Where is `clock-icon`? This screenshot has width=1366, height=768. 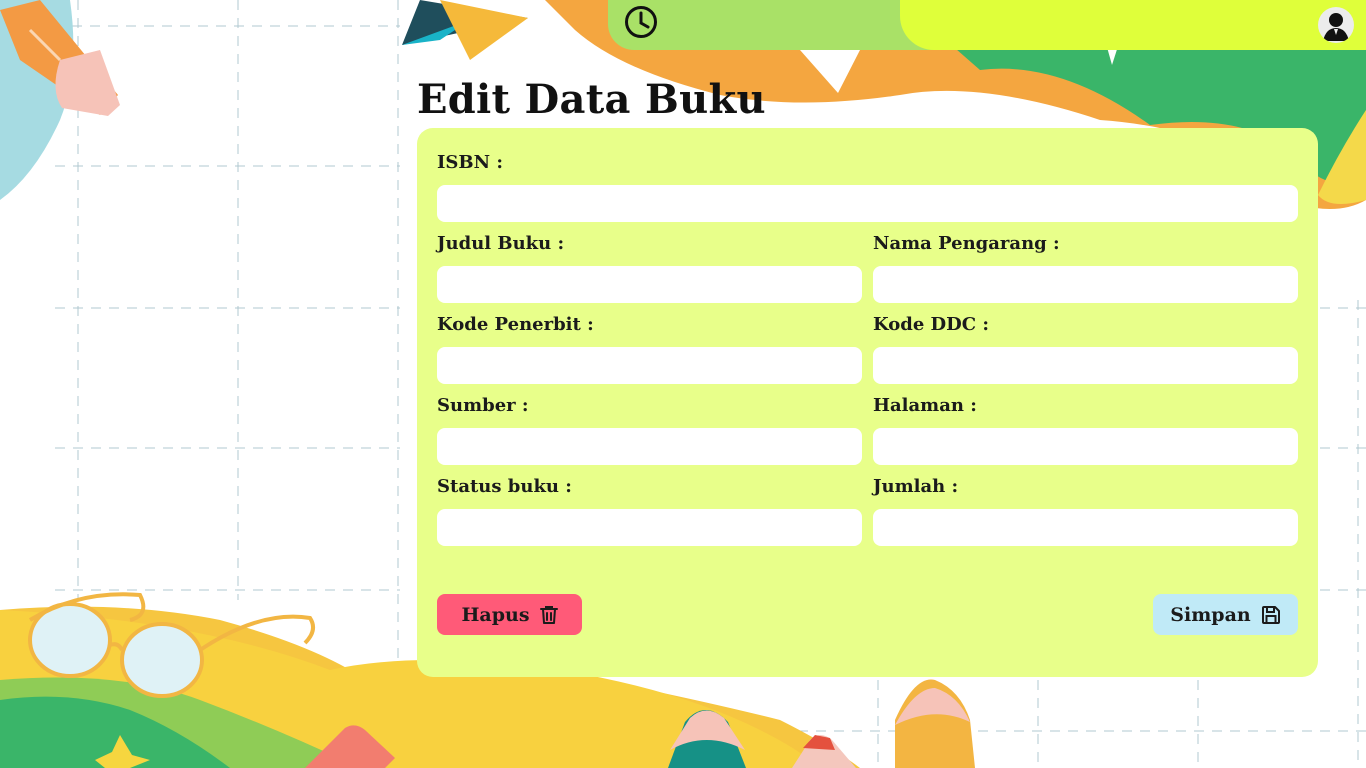
clock-icon is located at coordinates (641, 22).